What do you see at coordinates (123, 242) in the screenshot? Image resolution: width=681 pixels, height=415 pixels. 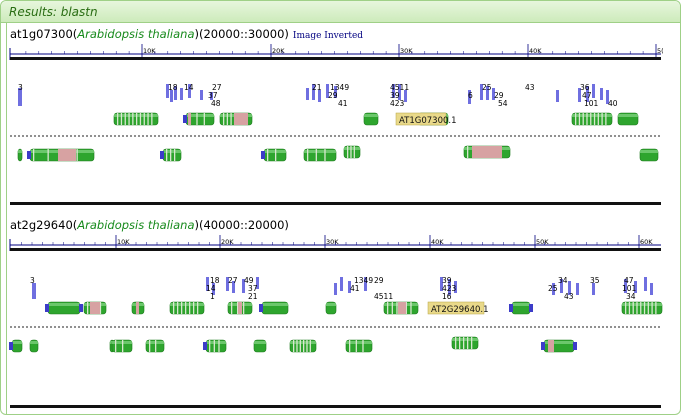 I see `ruler-tick-label: 10K` at bounding box center [123, 242].